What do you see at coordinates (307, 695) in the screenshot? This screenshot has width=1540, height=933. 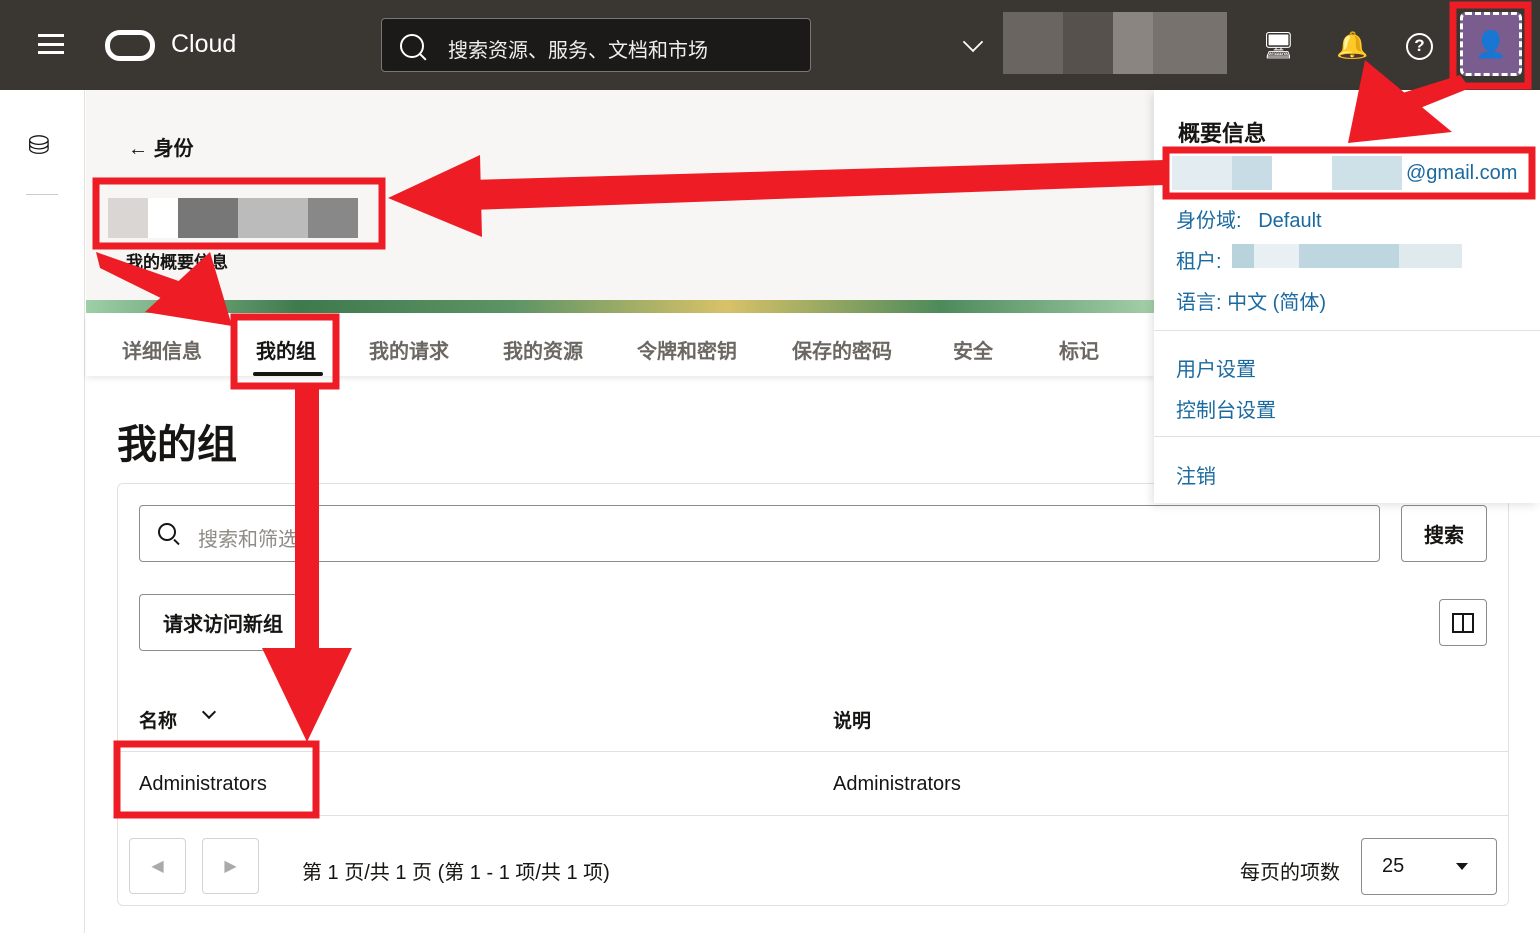 I see `arrow-head-down` at bounding box center [307, 695].